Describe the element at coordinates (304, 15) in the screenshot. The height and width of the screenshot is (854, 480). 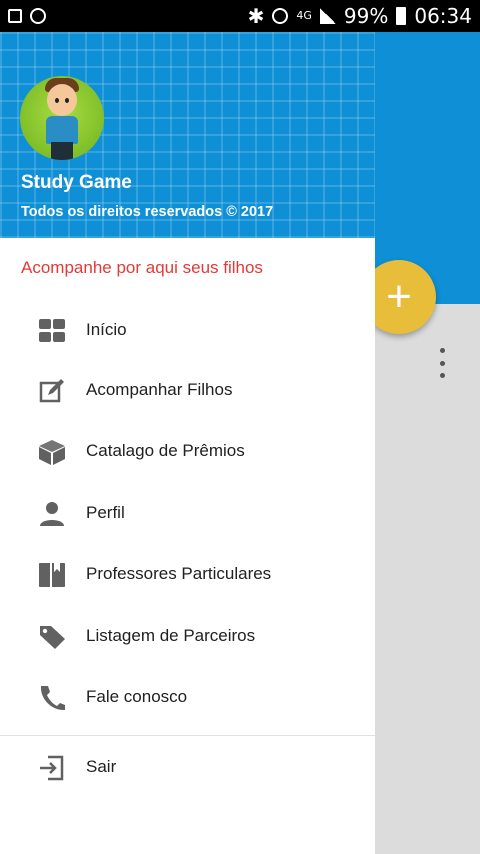
I see `network-type: 4G` at that location.